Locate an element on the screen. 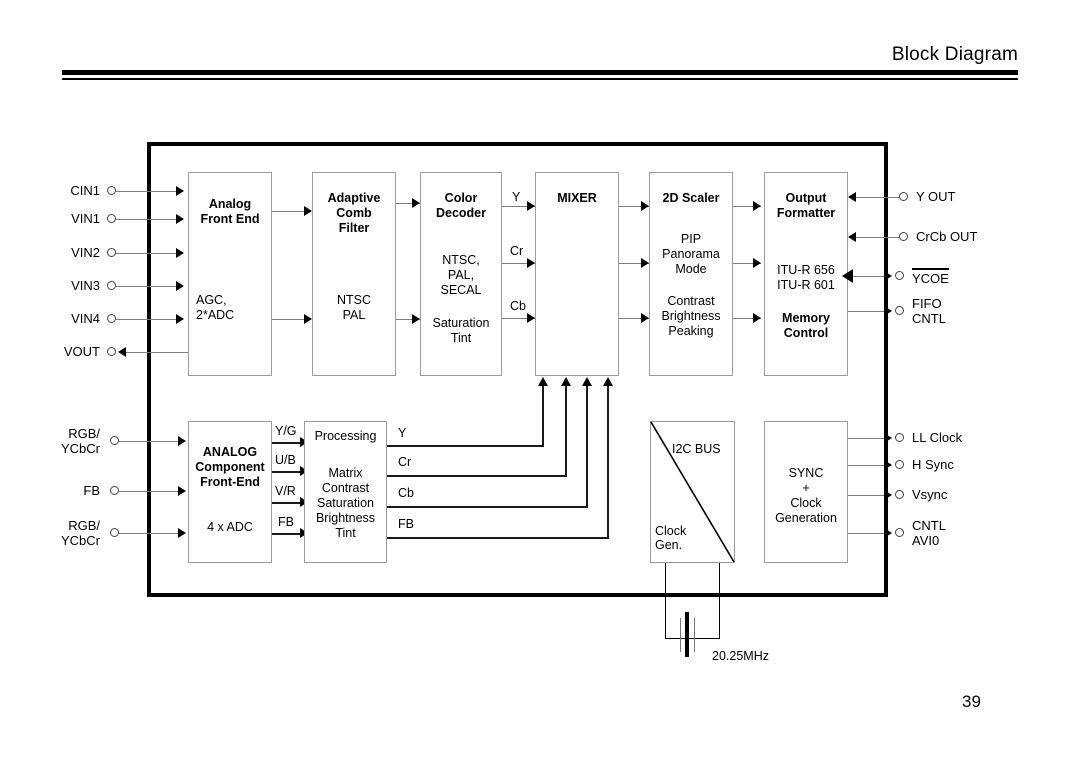 The image size is (1080, 763). scaler-body-4: Contrast is located at coordinates (691, 301).